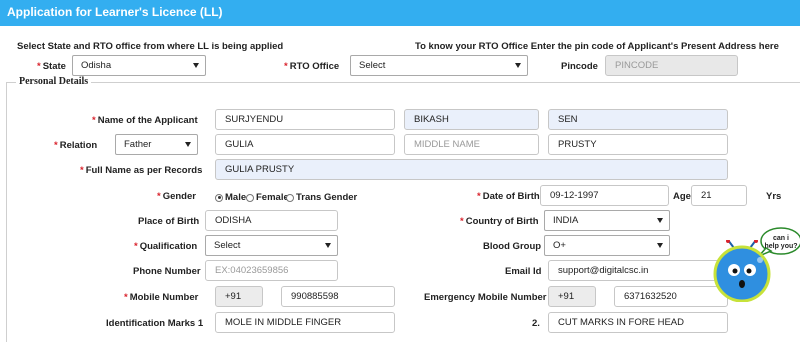 The height and width of the screenshot is (342, 800). What do you see at coordinates (439, 65) in the screenshot?
I see `rto-select: Select` at bounding box center [439, 65].